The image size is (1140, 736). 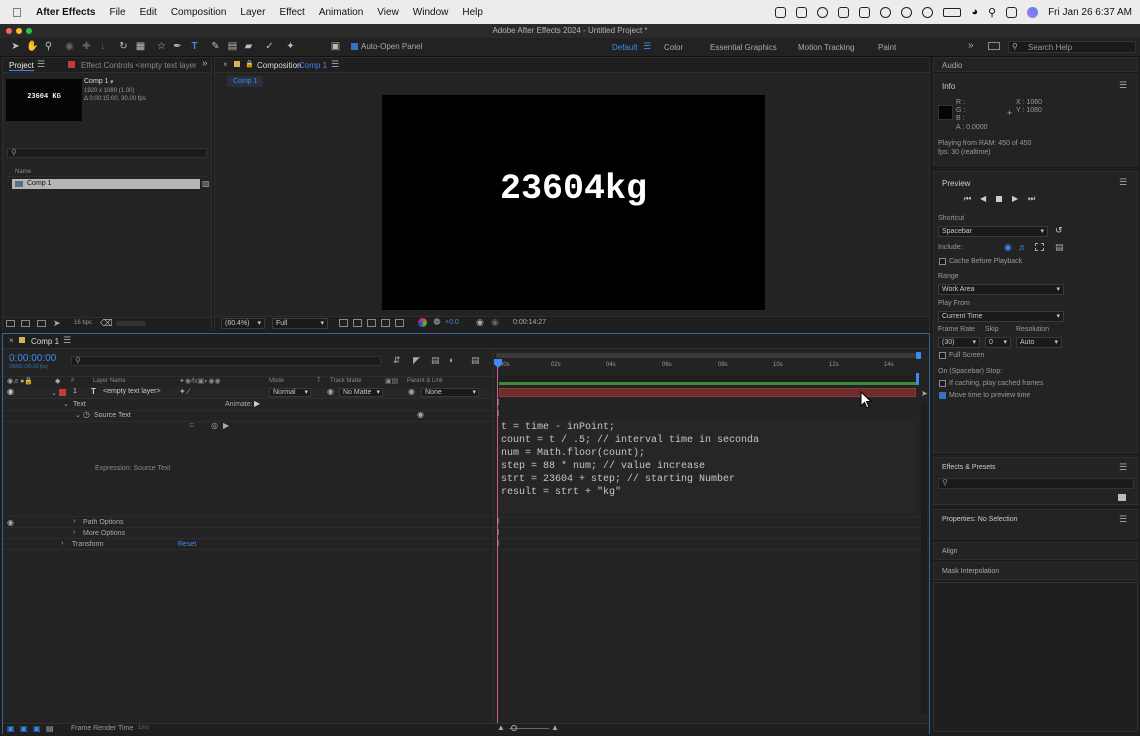 What do you see at coordinates (37, 728) in the screenshot?
I see `in-out-toggle-icon: ▣` at bounding box center [37, 728].